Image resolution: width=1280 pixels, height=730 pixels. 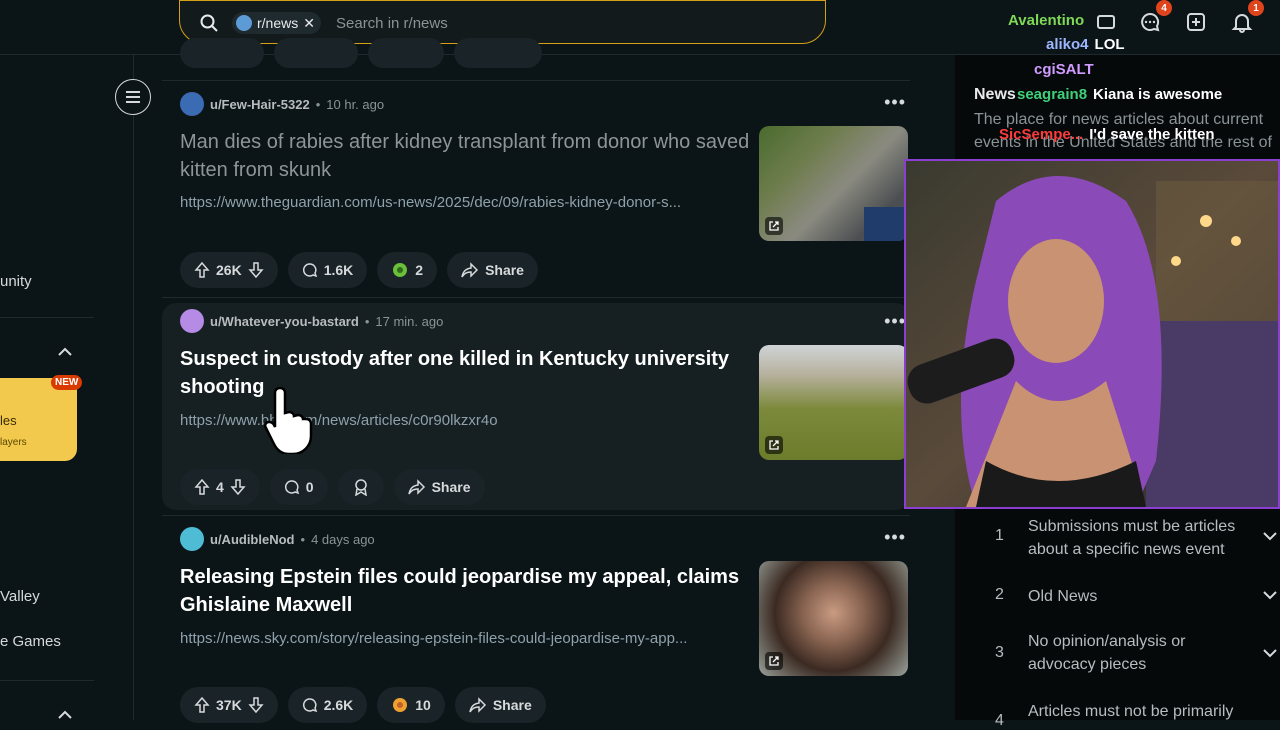 I want to click on search-icon, so click(x=209, y=25).